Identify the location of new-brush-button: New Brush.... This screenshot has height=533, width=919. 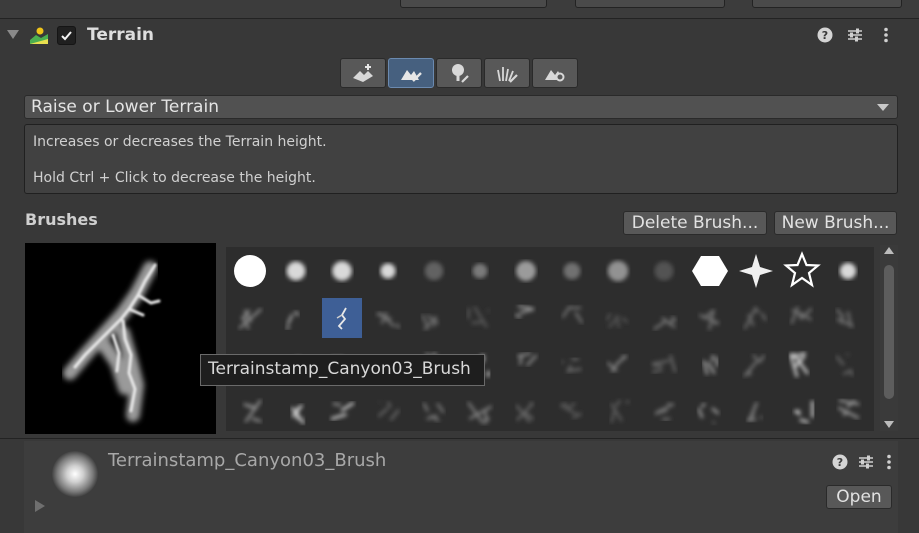
(835, 223).